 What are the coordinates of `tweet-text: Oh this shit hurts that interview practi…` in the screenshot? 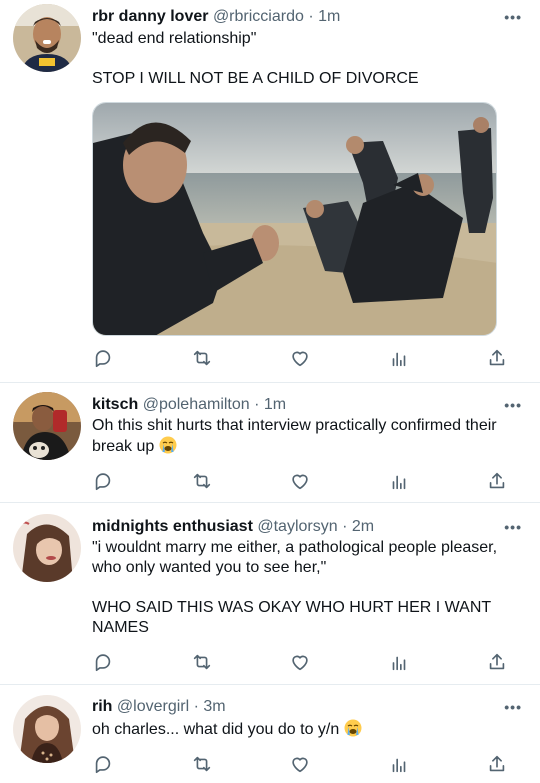 It's located at (309, 436).